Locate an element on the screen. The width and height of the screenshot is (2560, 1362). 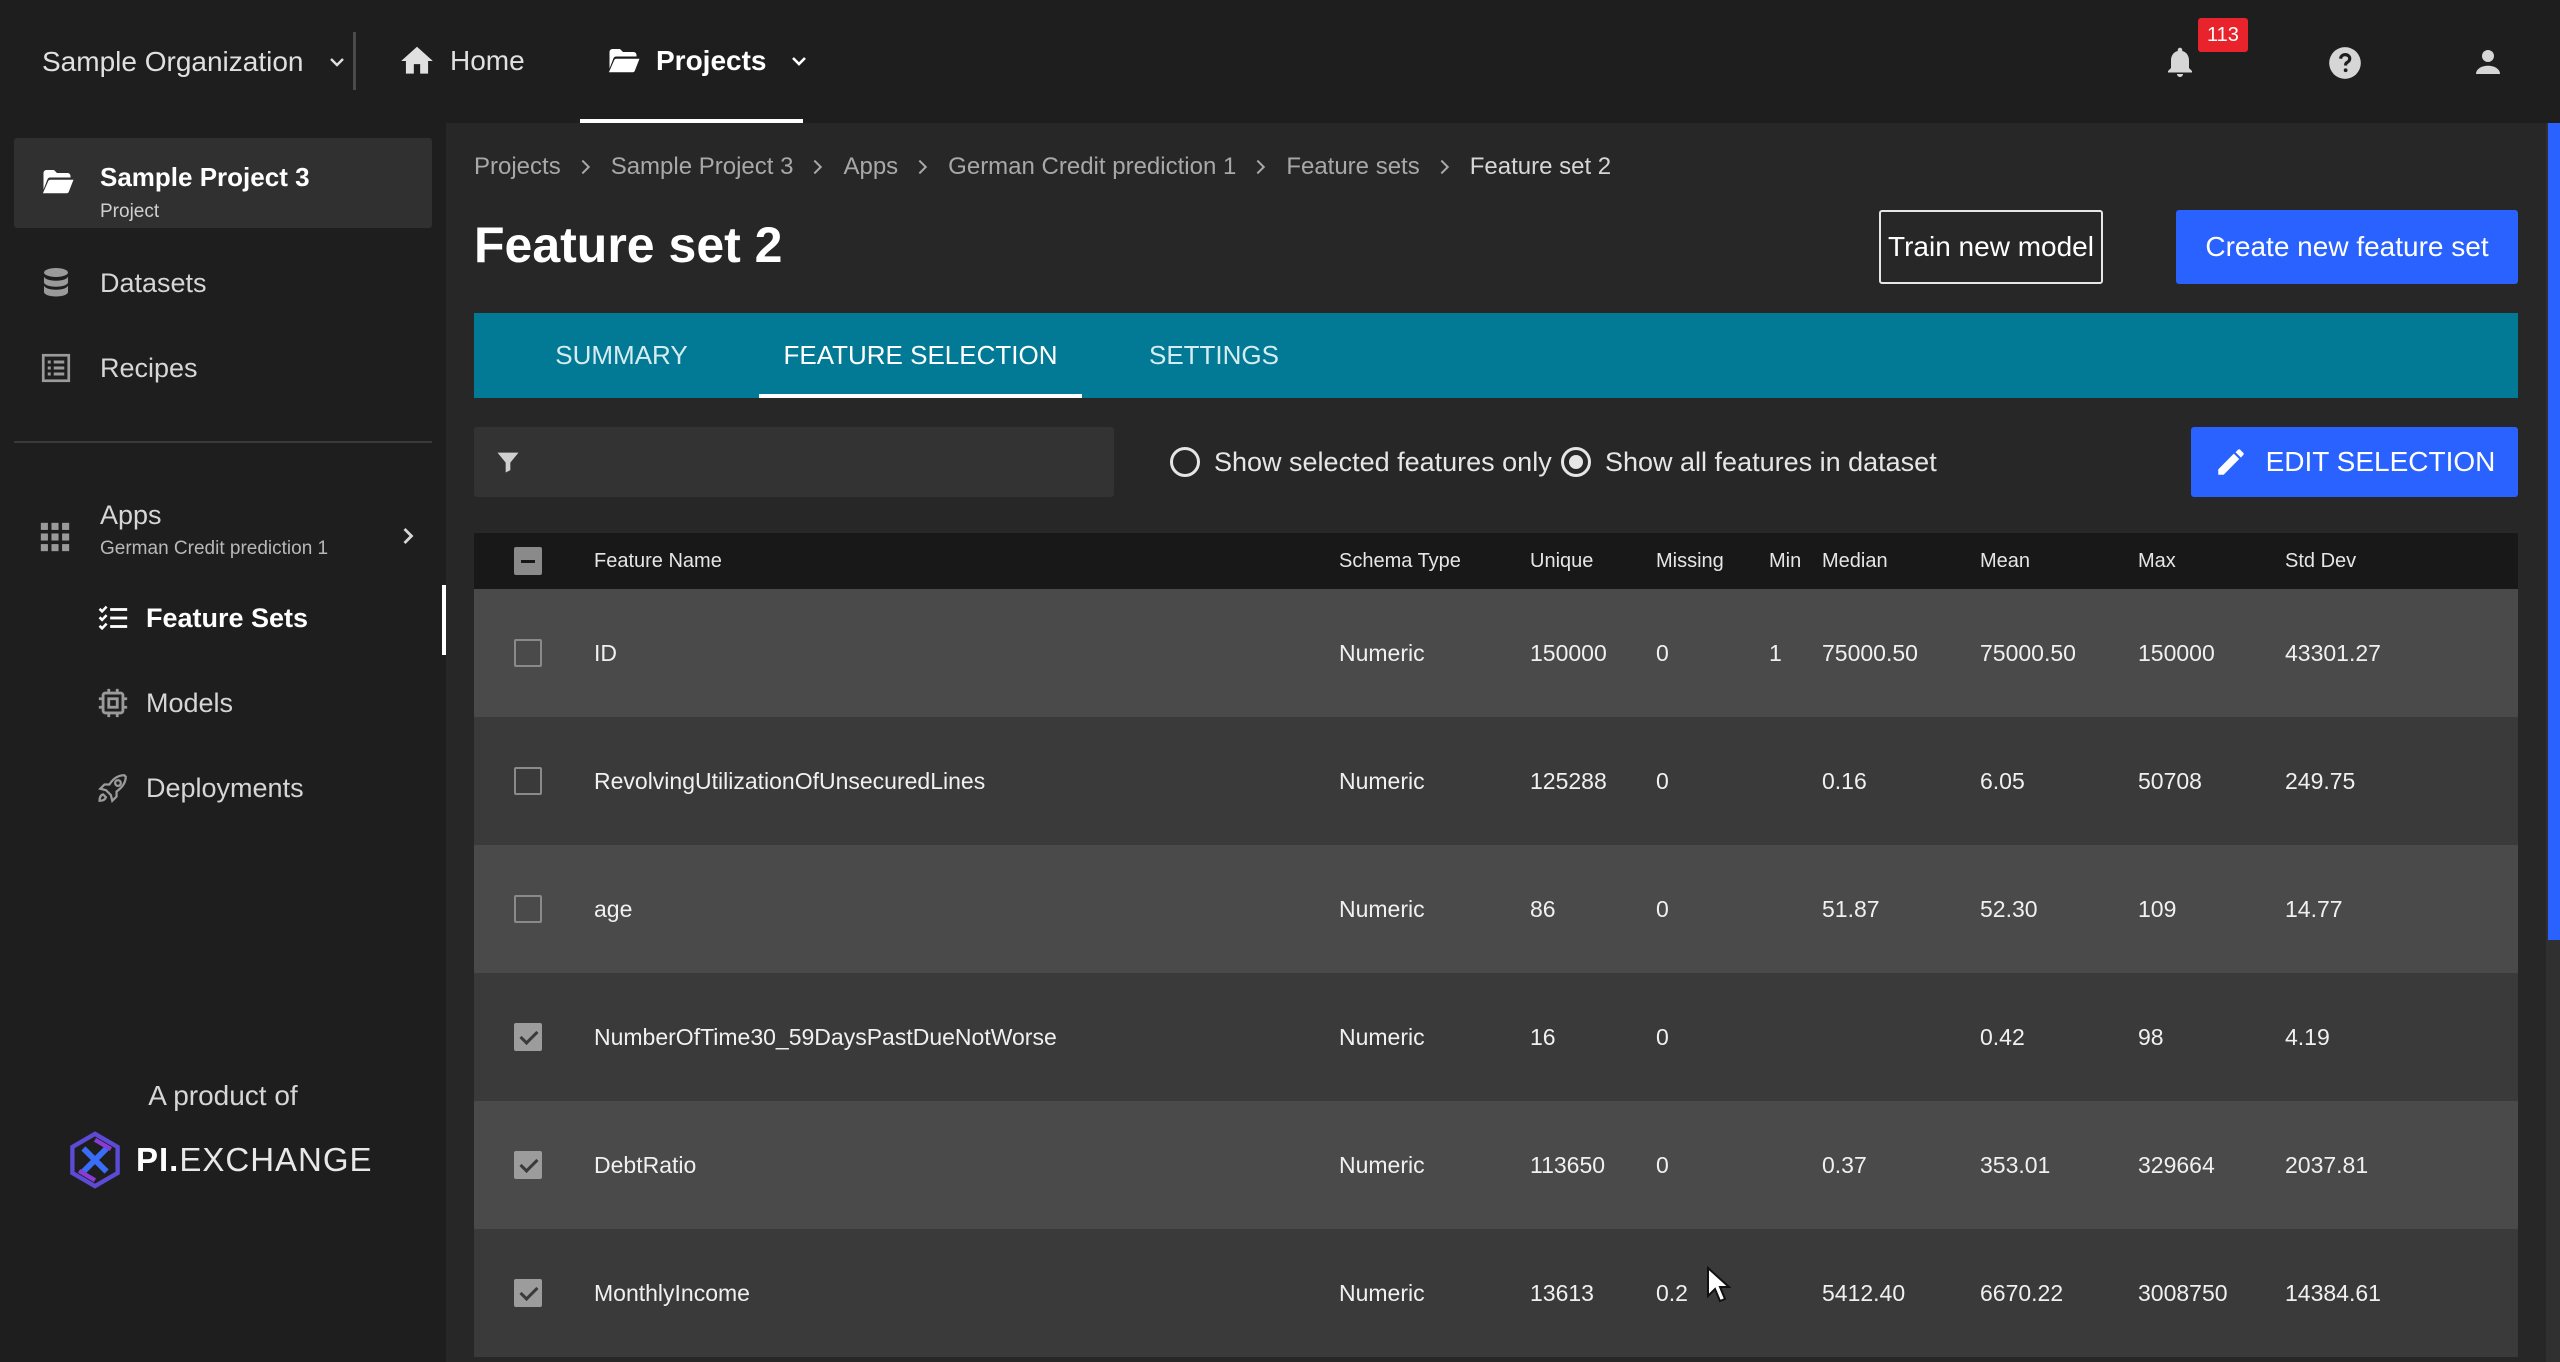
rocket-icon is located at coordinates (112, 788).